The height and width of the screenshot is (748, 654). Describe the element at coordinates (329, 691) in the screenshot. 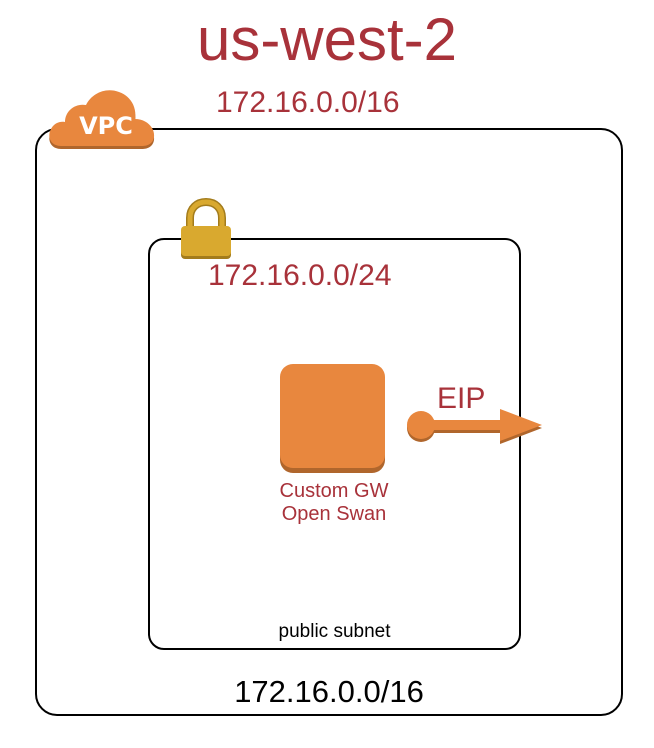

I see `vpc-cidr-bottom: 172.16.0.0/16` at that location.